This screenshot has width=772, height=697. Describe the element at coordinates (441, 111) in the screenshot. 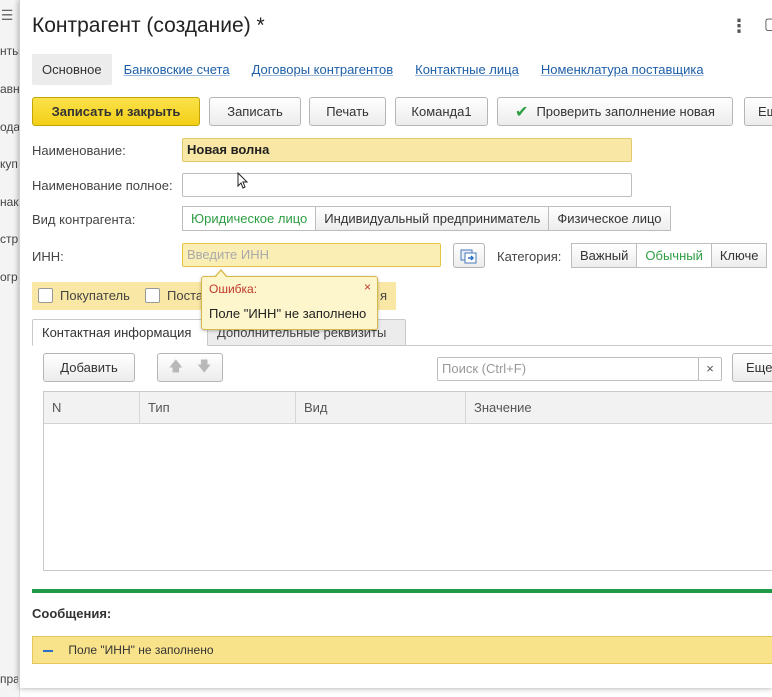

I see `command1-button: Команда1` at that location.